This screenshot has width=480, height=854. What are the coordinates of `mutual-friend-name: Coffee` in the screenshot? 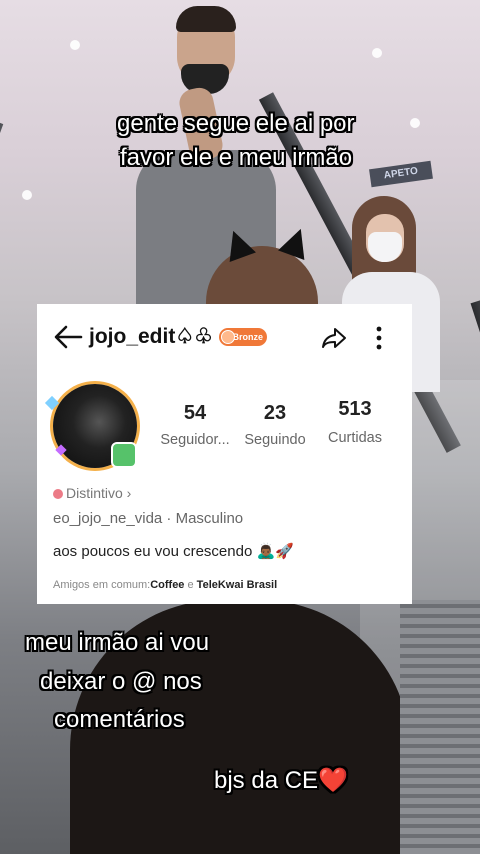 It's located at (167, 585).